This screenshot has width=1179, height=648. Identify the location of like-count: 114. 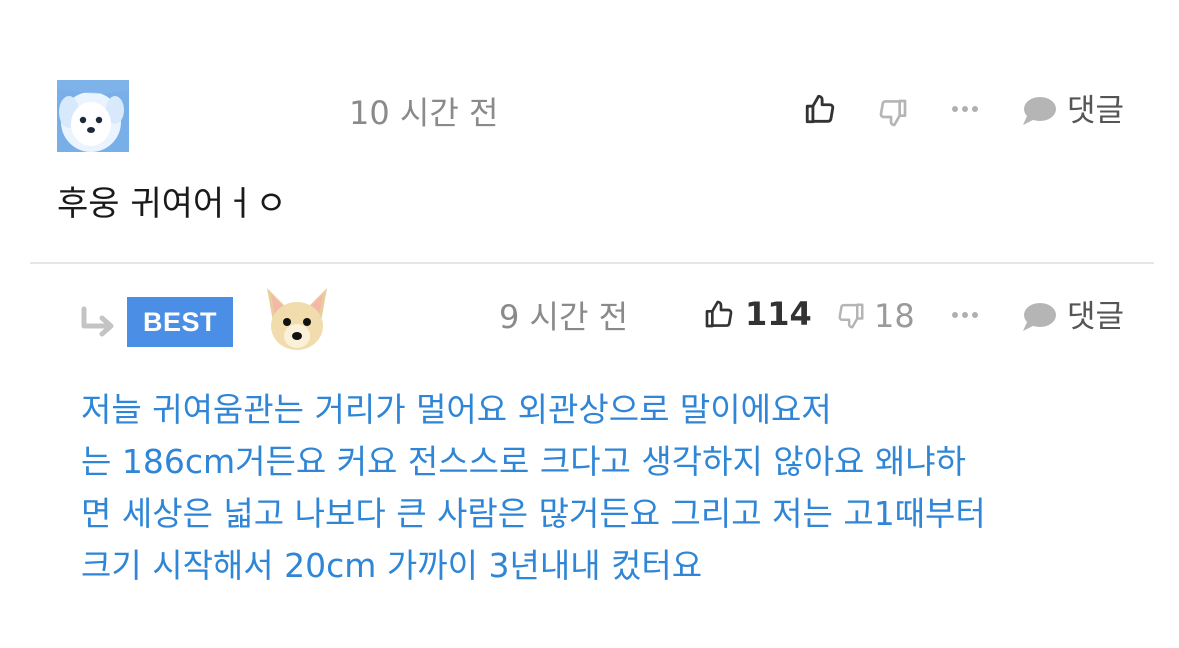
(778, 314).